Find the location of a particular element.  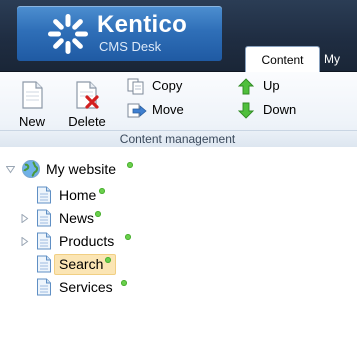

tab-content: Content is located at coordinates (282, 59).